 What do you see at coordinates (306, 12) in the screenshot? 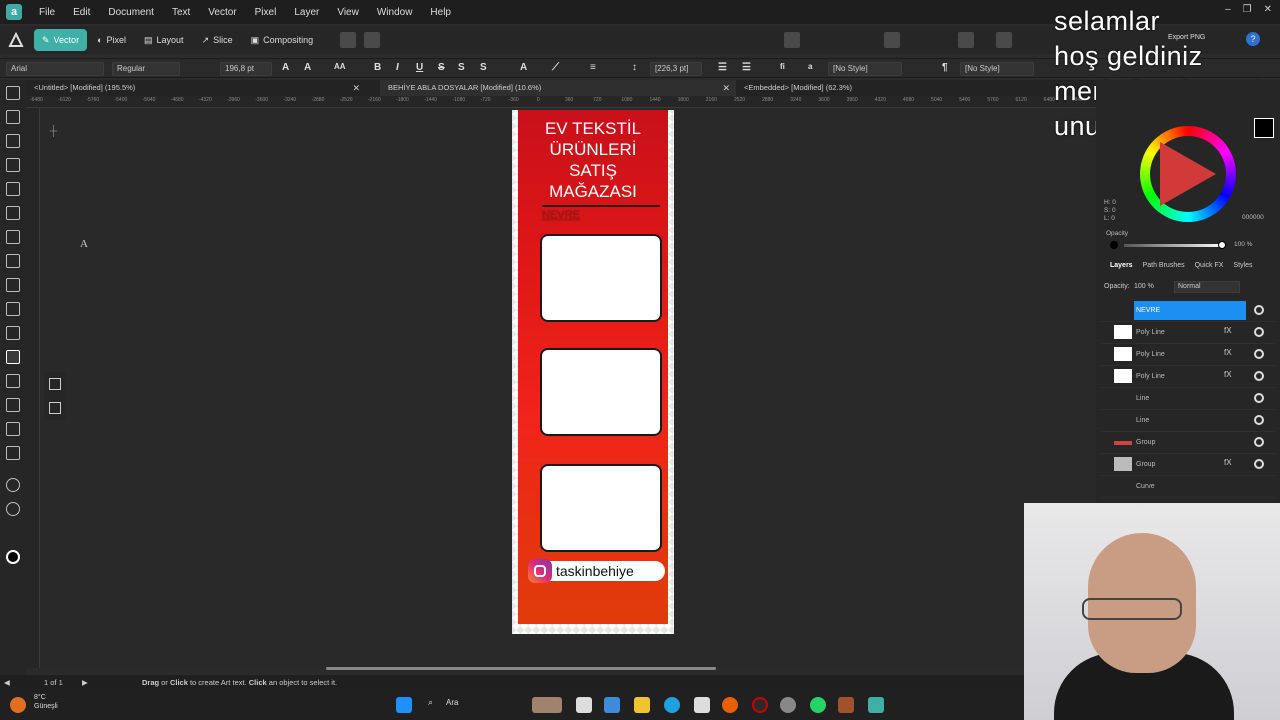
I see `menu-layer: Layer` at bounding box center [306, 12].